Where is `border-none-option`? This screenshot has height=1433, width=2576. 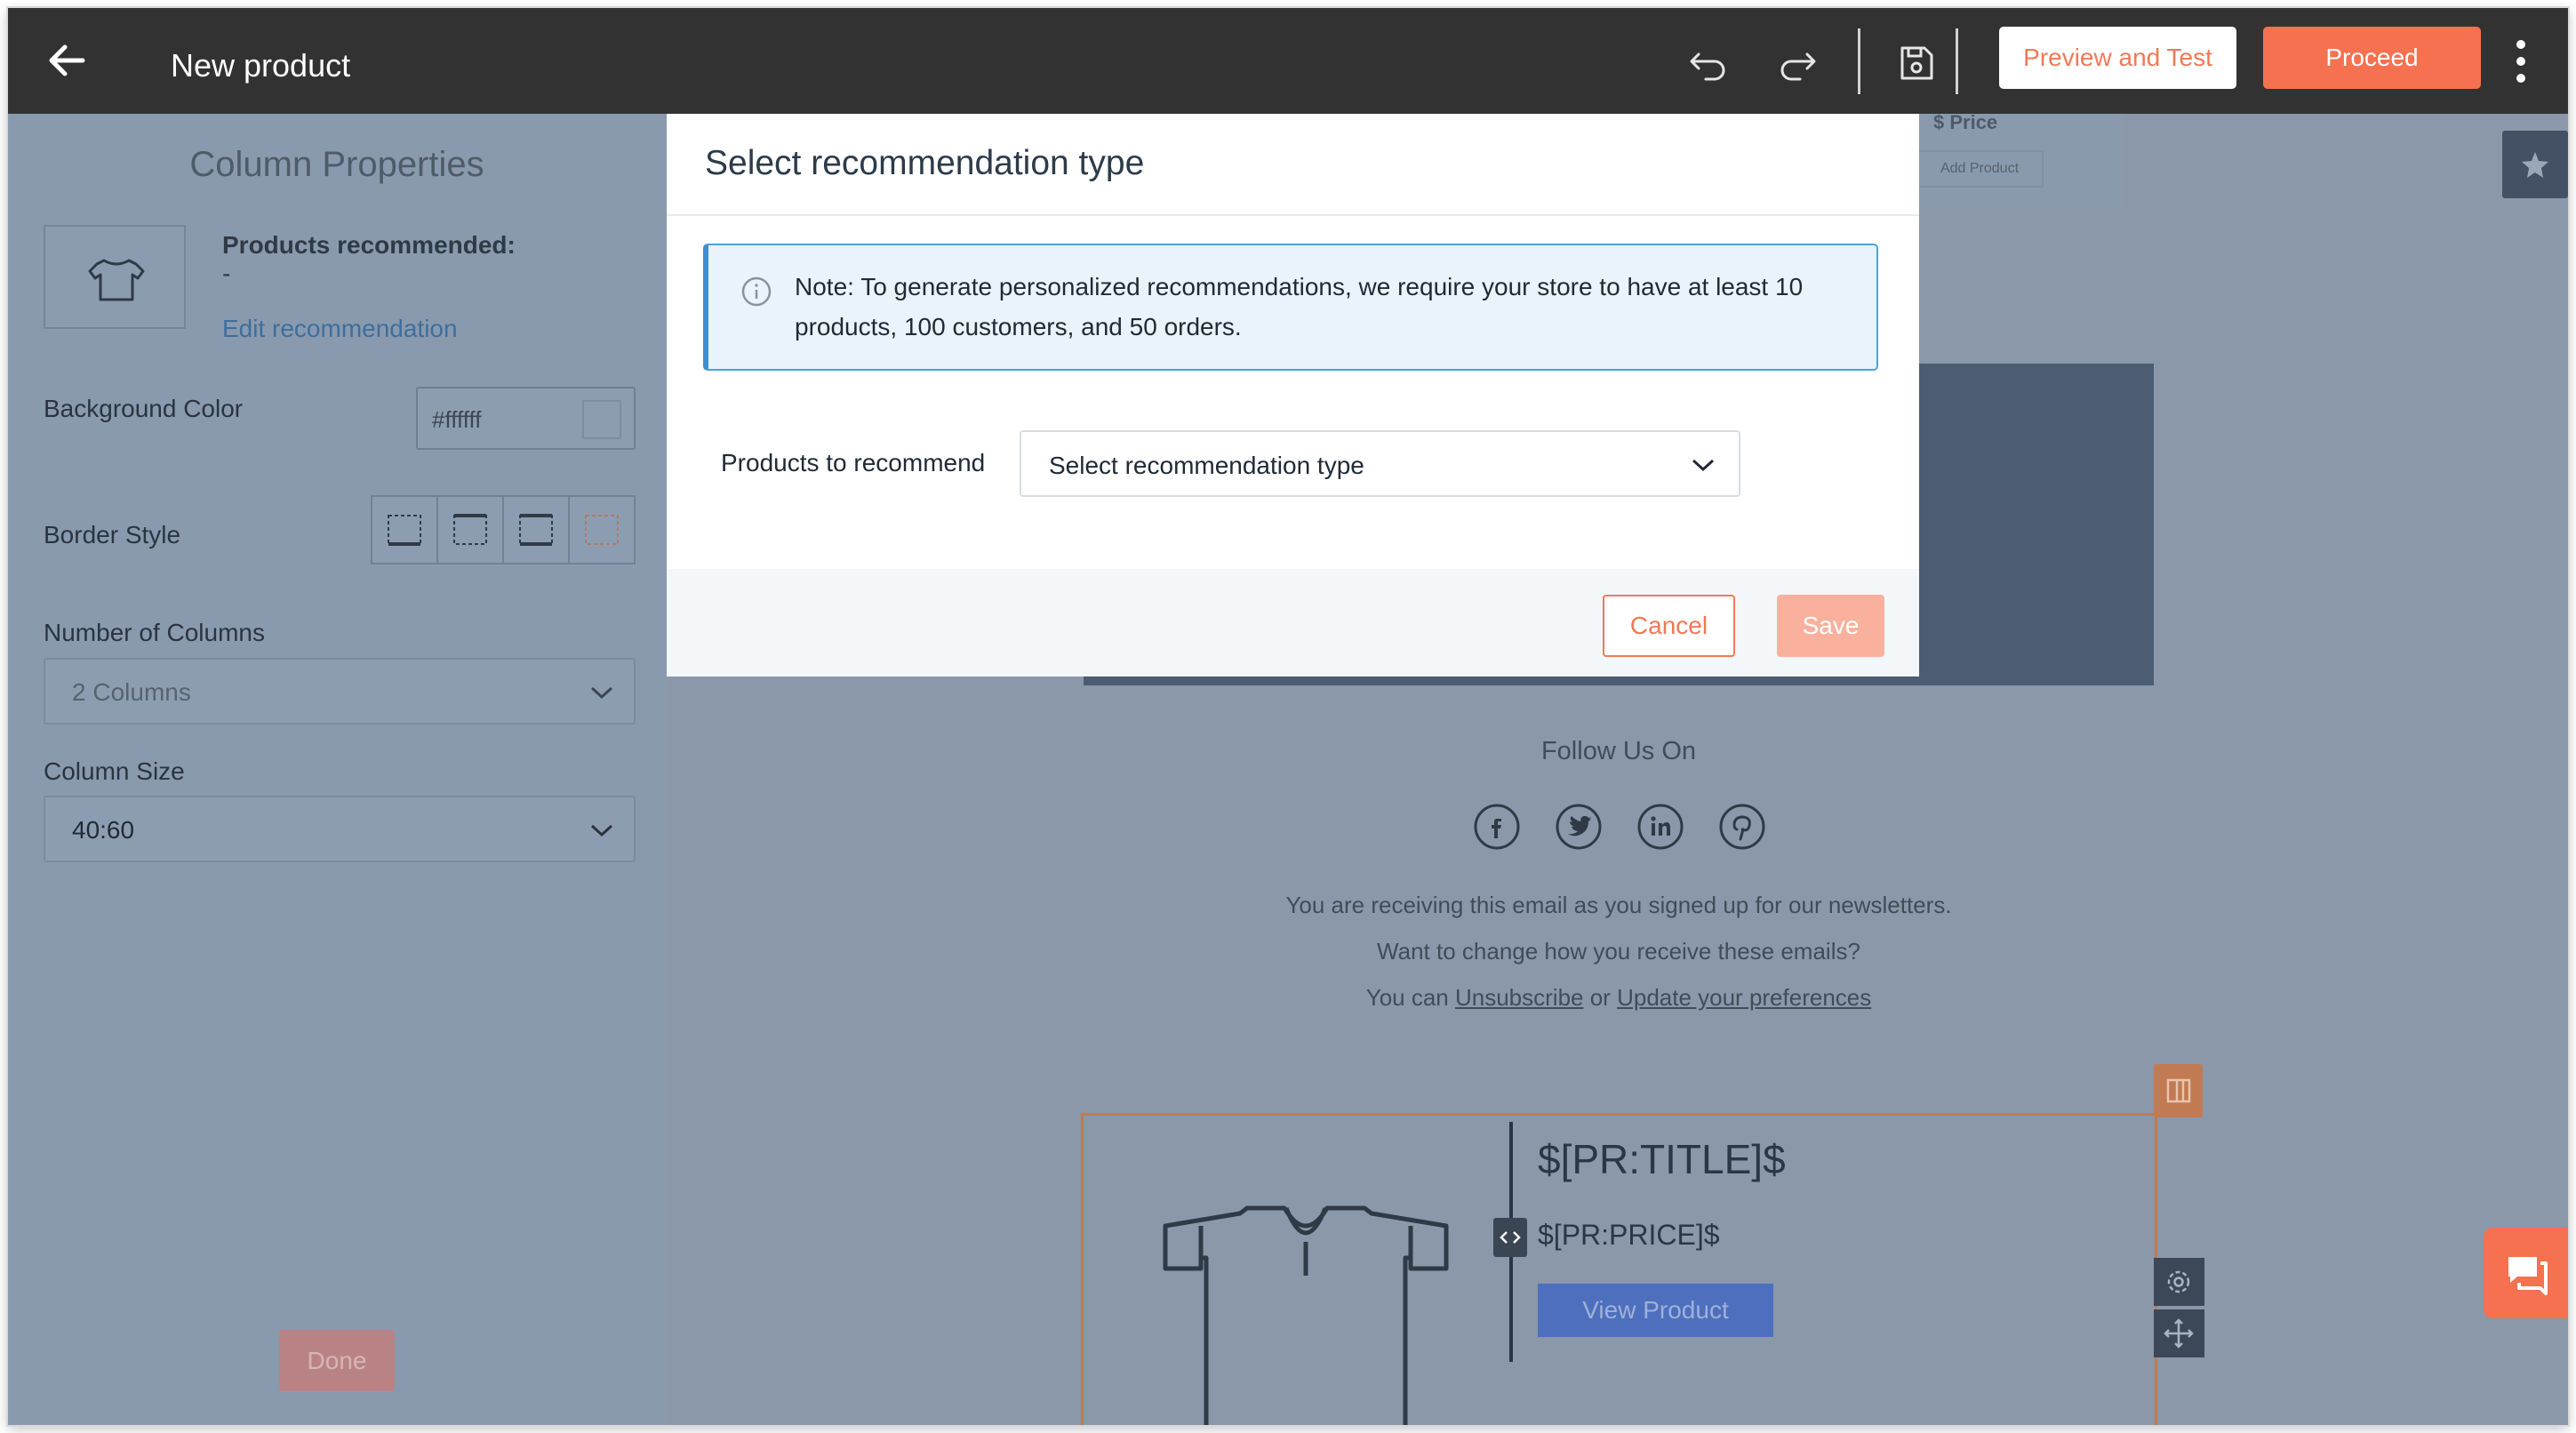 border-none-option is located at coordinates (602, 530).